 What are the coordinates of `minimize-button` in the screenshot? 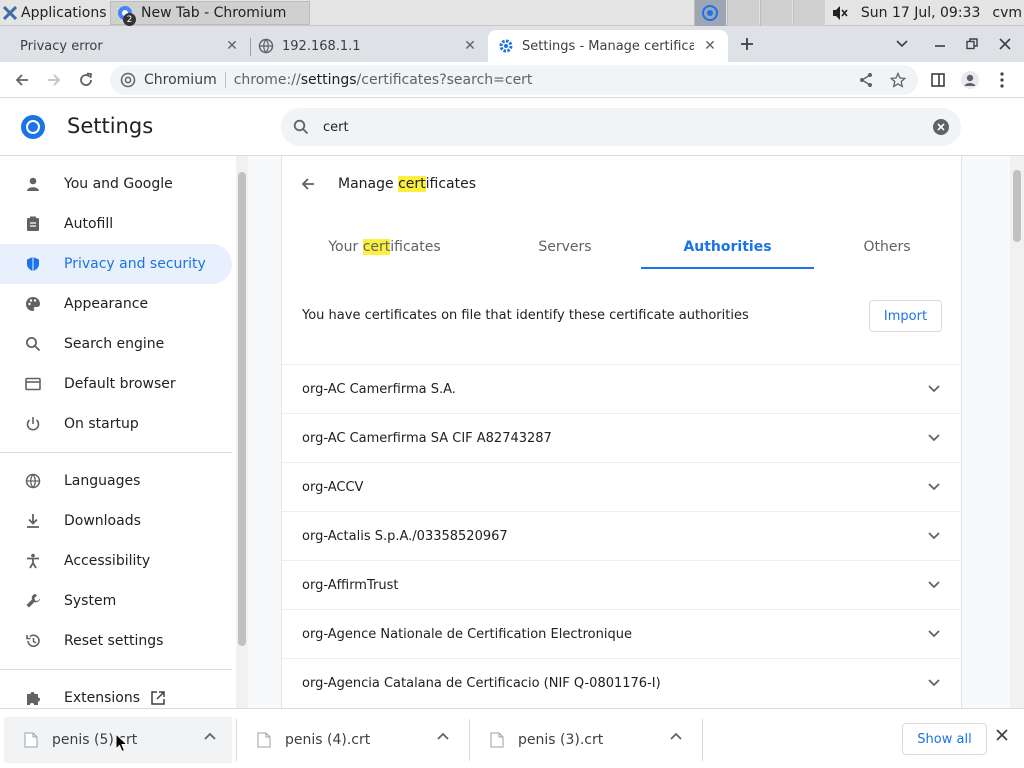 It's located at (940, 44).